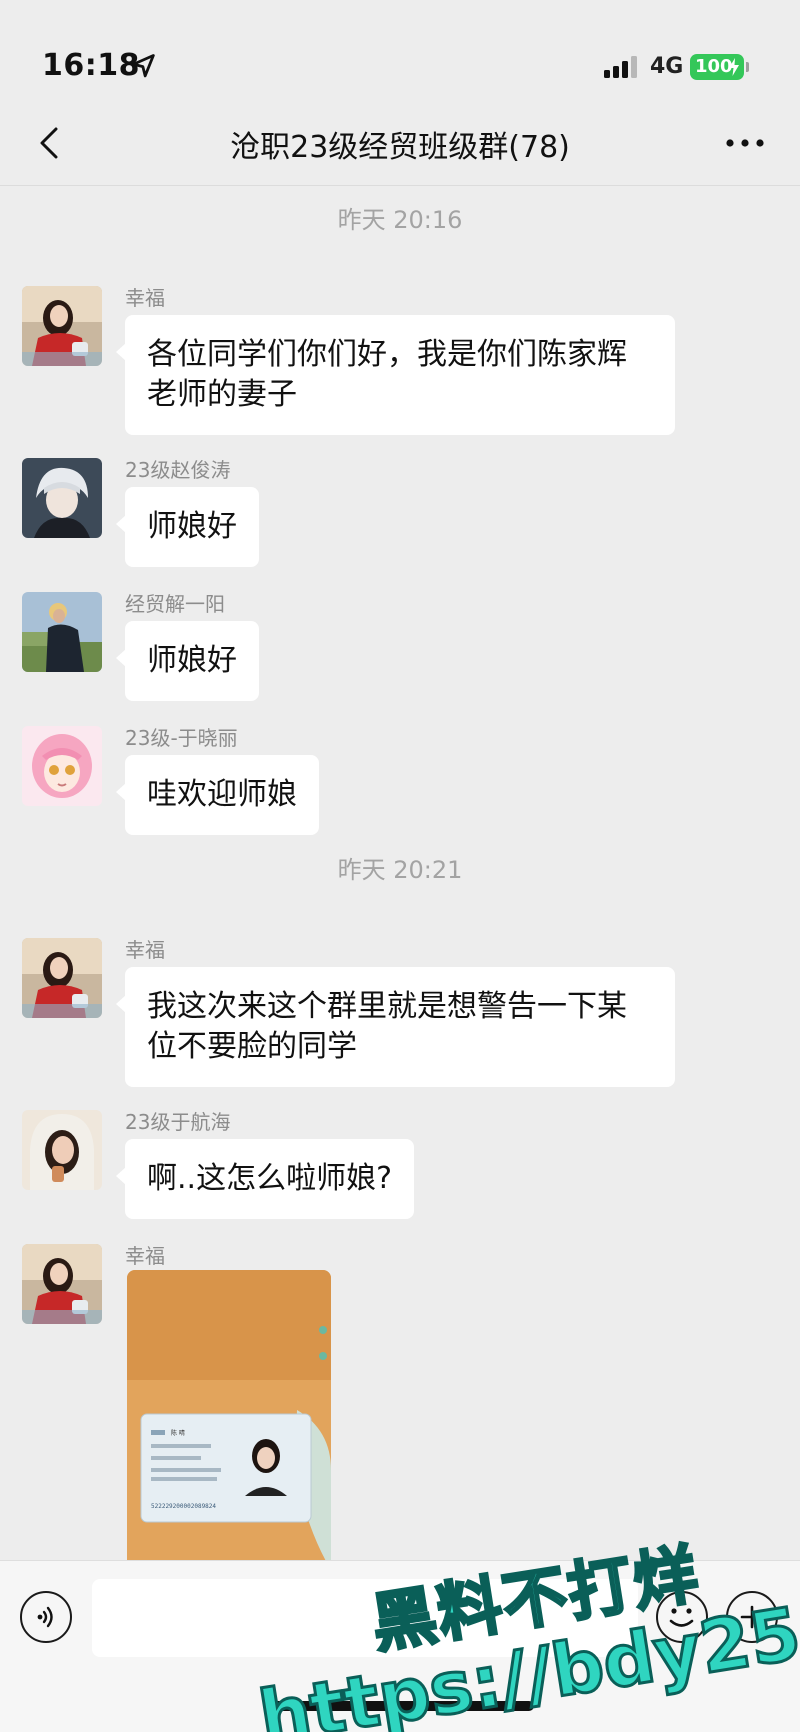 This screenshot has width=800, height=1732. I want to click on status-time: 16:18, so click(91, 65).